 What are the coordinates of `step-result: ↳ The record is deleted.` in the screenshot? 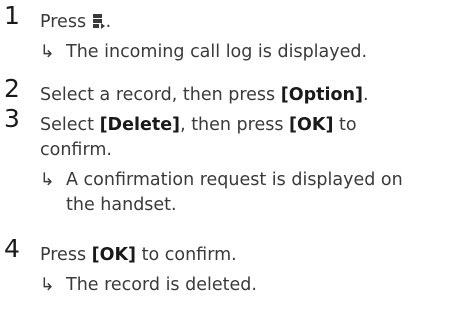 It's located at (148, 285).